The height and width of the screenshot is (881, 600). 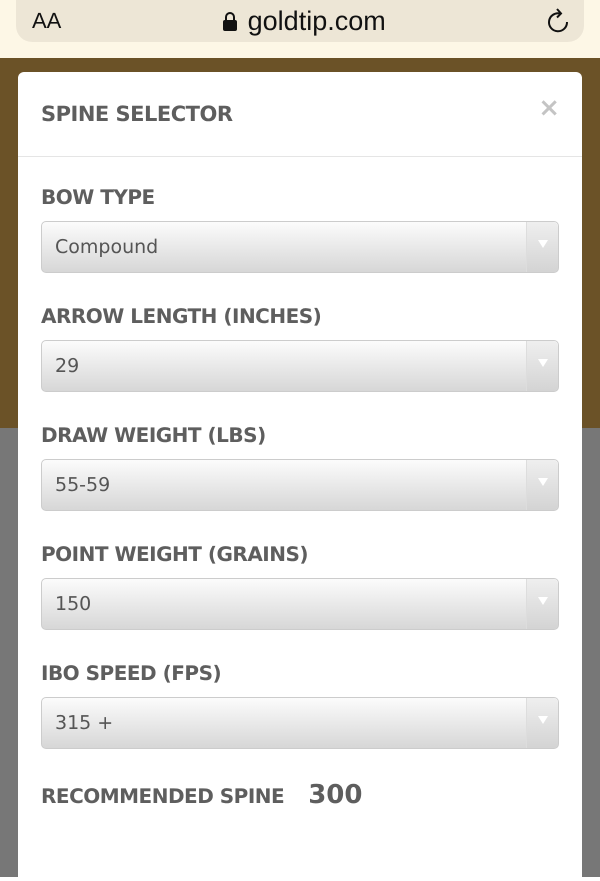 What do you see at coordinates (300, 247) in the screenshot?
I see `dropdown-field: Compound` at bounding box center [300, 247].